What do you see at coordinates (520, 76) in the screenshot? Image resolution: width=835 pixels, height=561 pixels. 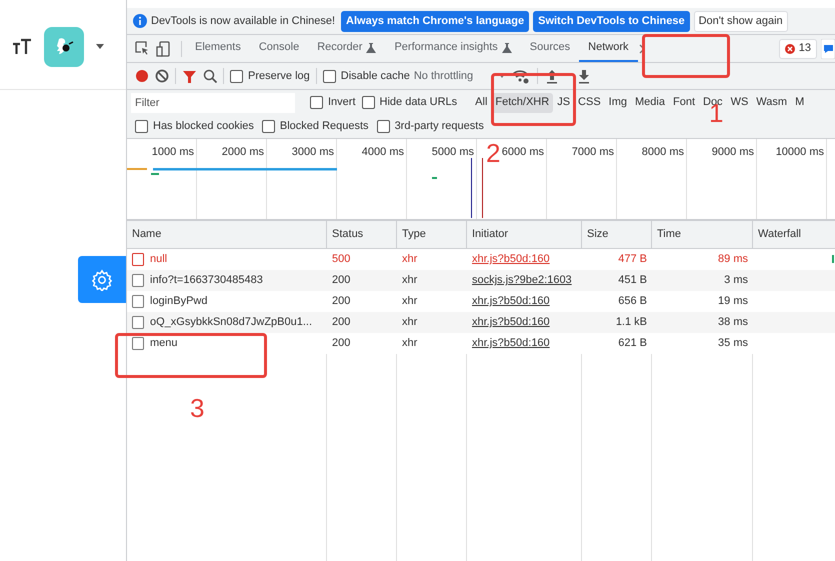 I see `network-conditions-icon` at bounding box center [520, 76].